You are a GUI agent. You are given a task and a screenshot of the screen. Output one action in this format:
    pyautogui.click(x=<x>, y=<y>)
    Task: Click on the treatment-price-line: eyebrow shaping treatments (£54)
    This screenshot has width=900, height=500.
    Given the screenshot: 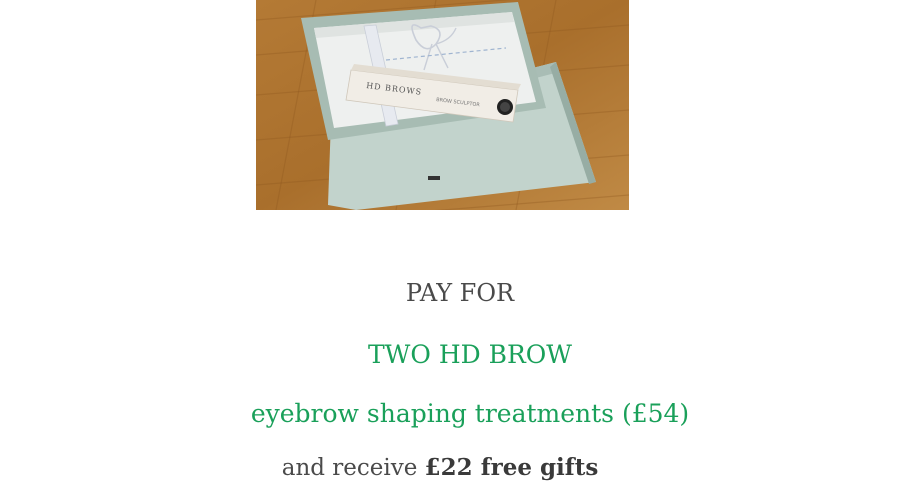 What is the action you would take?
    pyautogui.click(x=470, y=413)
    